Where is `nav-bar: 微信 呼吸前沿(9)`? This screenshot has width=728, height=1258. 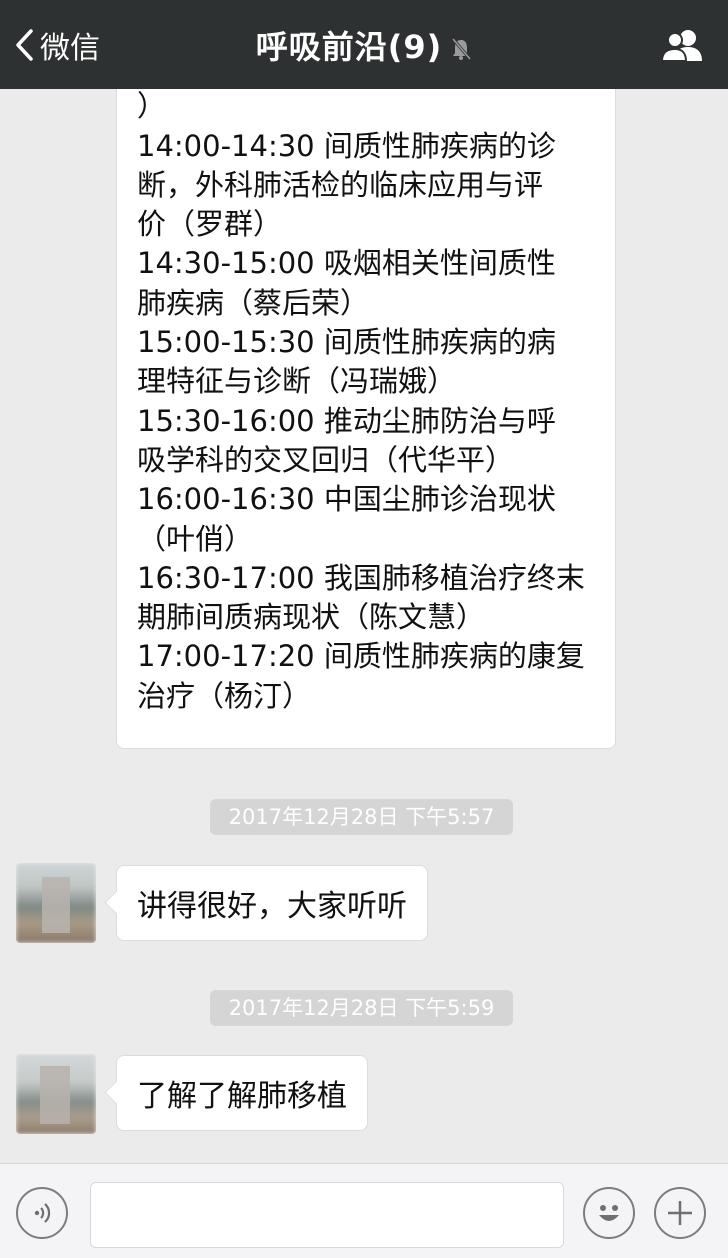
nav-bar: 微信 呼吸前沿(9) is located at coordinates (364, 44).